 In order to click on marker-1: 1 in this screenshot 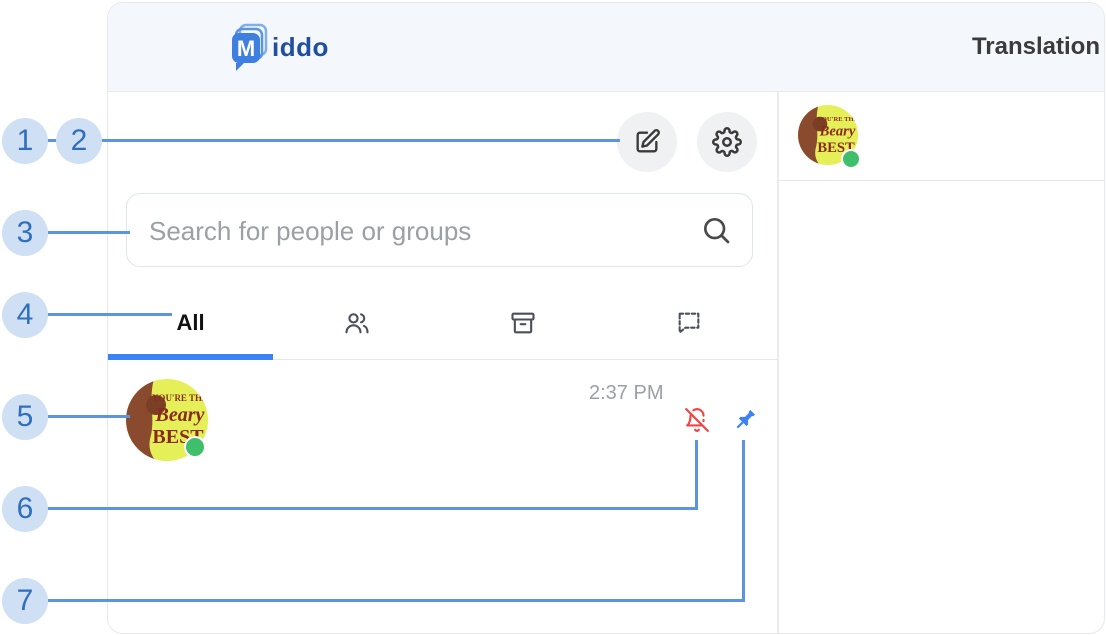, I will do `click(25, 141)`.